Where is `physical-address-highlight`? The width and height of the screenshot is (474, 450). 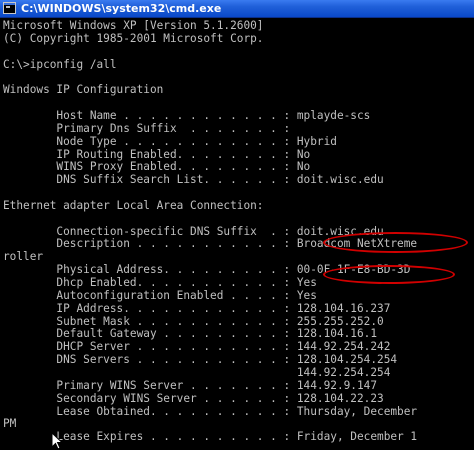 physical-address-highlight is located at coordinates (395, 242).